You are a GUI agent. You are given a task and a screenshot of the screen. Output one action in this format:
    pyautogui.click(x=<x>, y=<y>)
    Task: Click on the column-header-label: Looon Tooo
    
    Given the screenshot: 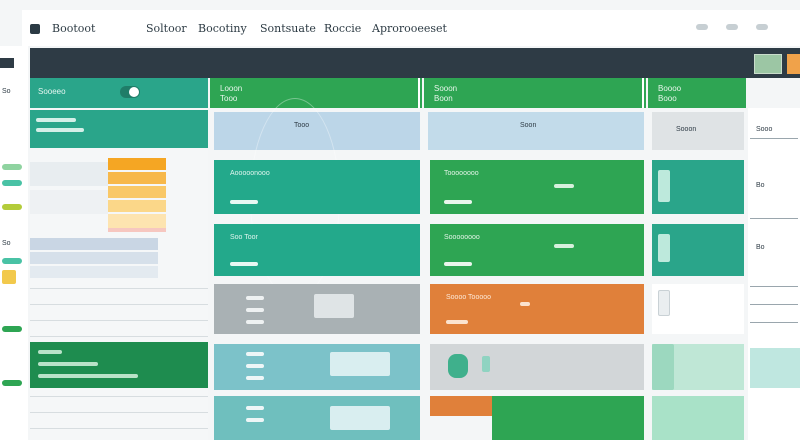 What is the action you would take?
    pyautogui.click(x=231, y=93)
    